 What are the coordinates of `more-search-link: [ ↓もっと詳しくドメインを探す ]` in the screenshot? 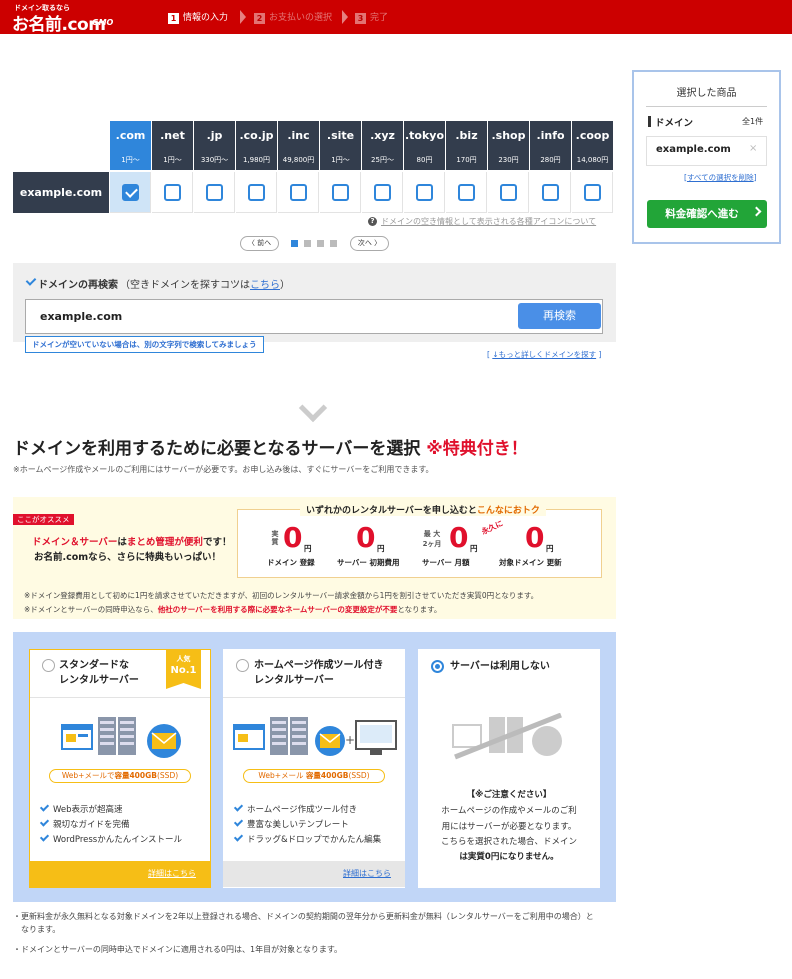 It's located at (544, 354).